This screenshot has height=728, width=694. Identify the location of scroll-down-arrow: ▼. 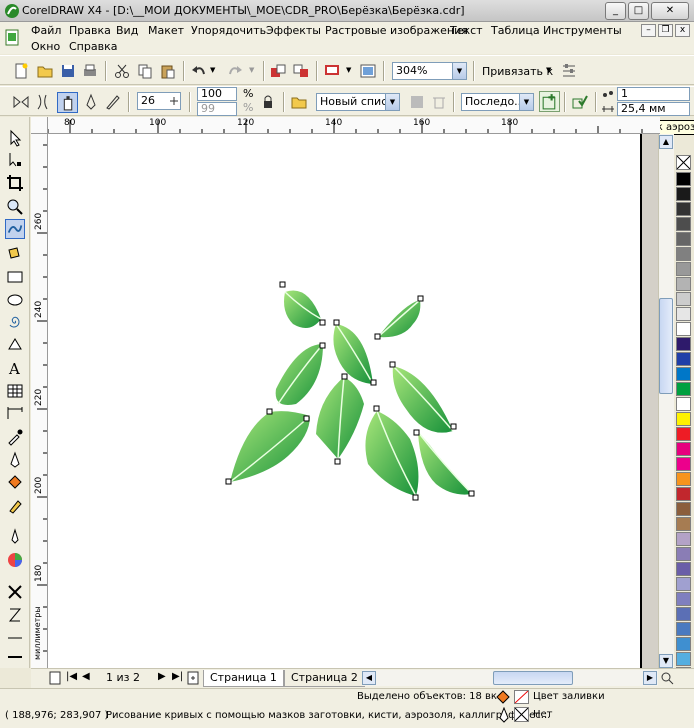
(666, 661).